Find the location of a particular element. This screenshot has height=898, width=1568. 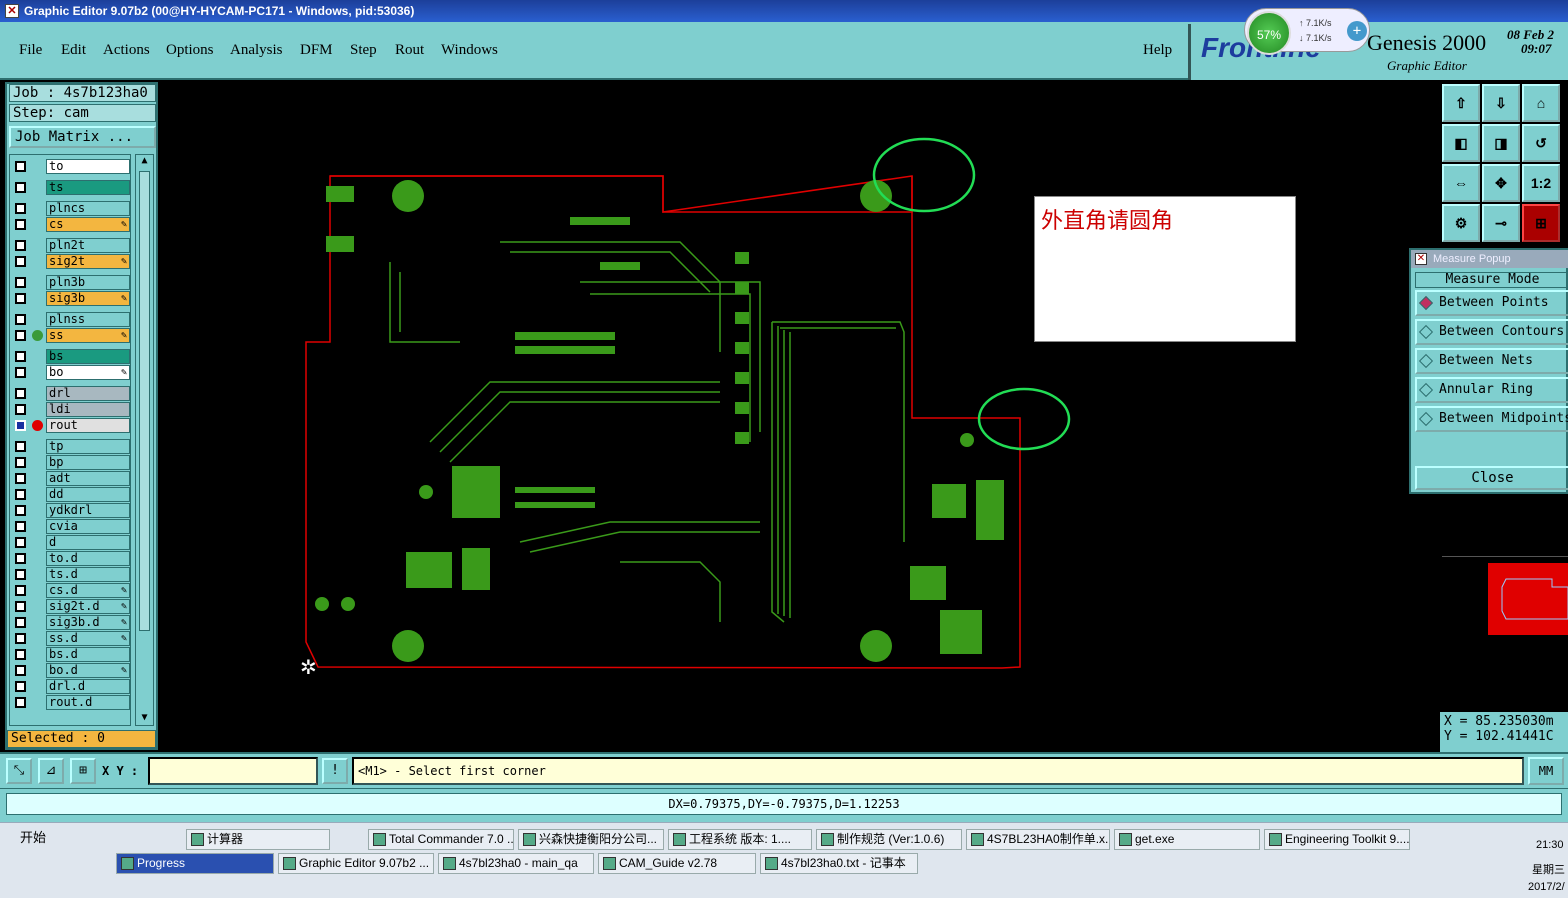

layer-name: bs is located at coordinates (88, 356).